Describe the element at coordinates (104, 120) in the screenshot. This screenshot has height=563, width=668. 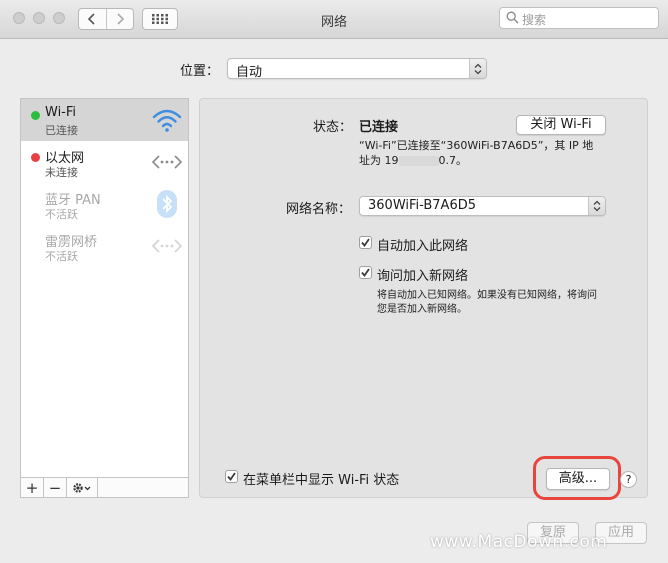
I see `service-item-wifi: Wi-Fi 已连接` at that location.